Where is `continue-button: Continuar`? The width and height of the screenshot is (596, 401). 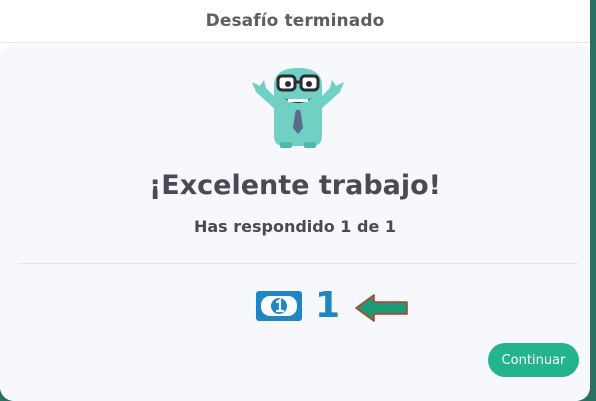 continue-button: Continuar is located at coordinates (533, 360).